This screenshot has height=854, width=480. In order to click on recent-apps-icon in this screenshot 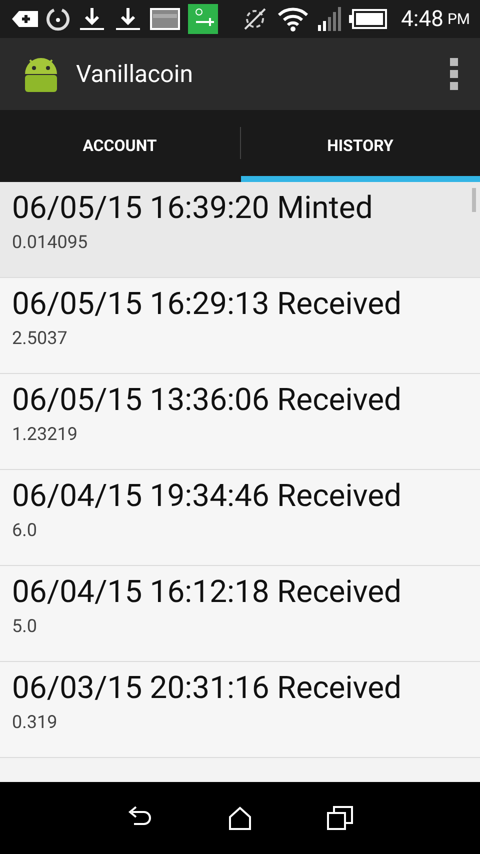, I will do `click(339, 818)`.